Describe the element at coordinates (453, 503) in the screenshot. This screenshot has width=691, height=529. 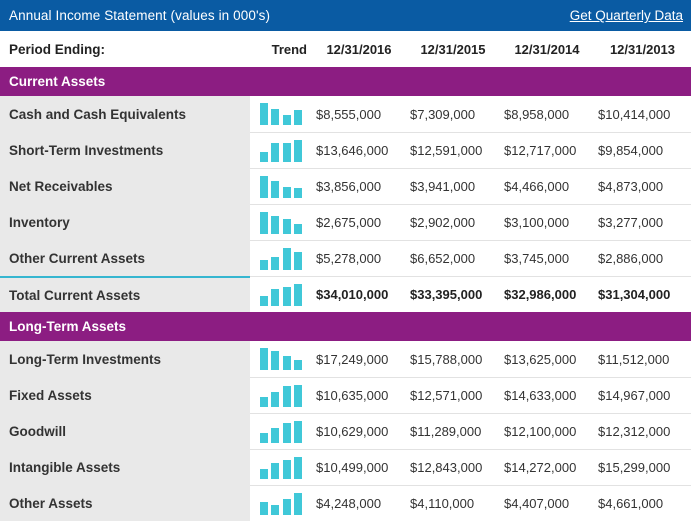
I see `value-cell: $4,110,000` at that location.